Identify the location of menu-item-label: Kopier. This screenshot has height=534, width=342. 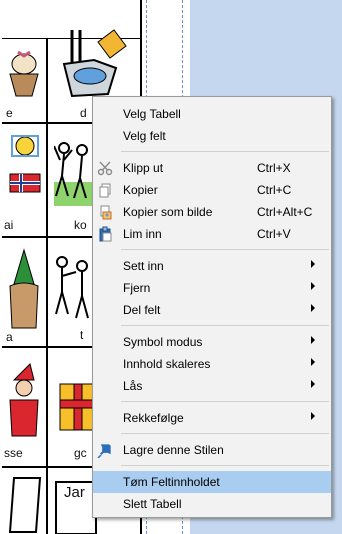
(140, 190).